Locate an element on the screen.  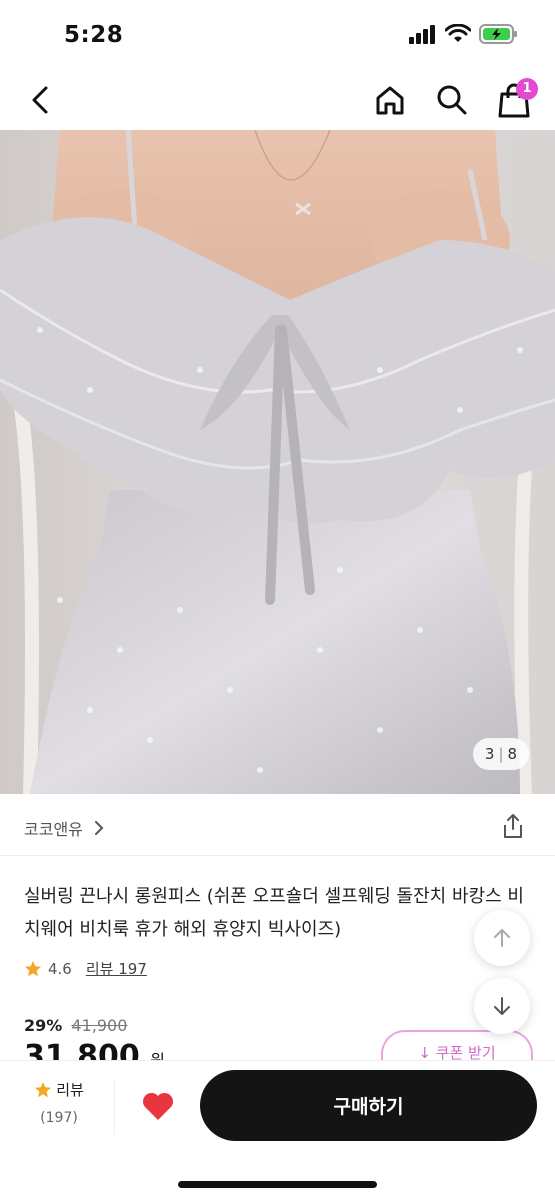
home-button is located at coordinates (390, 100).